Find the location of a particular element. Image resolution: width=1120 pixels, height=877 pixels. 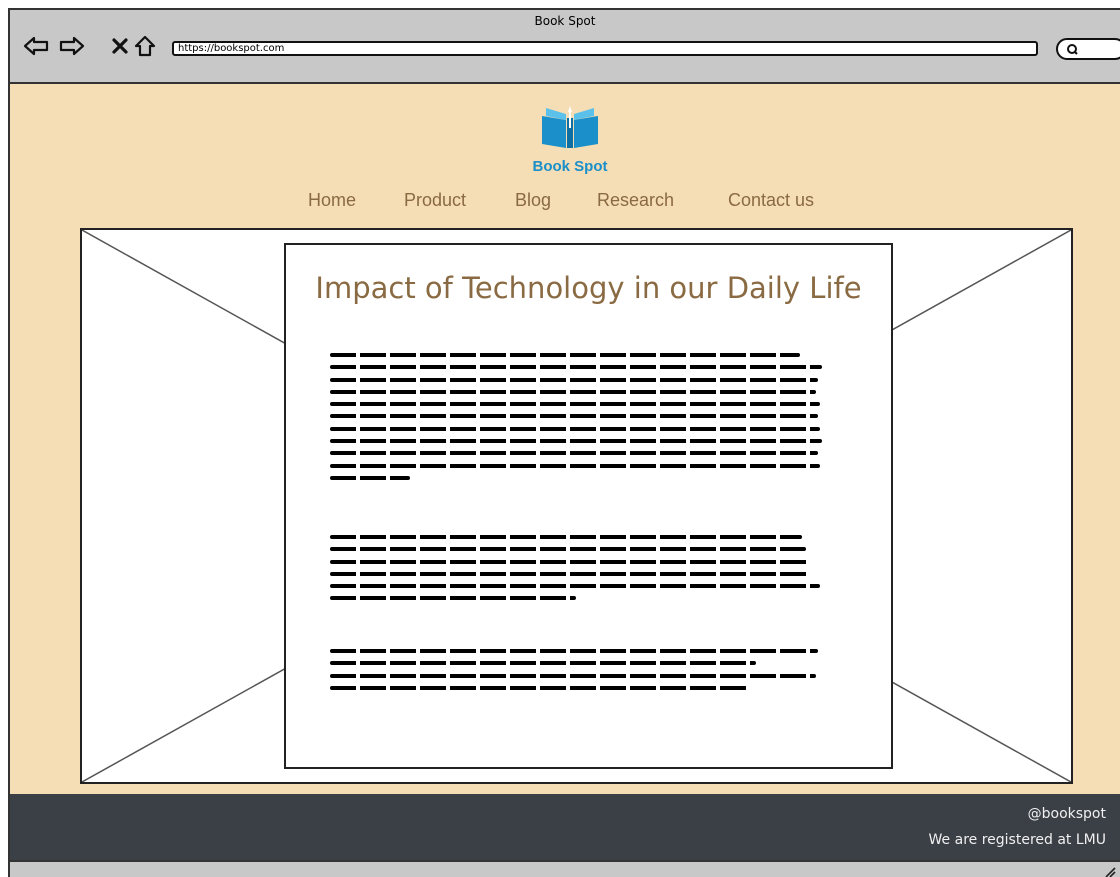

nav-item-research: Research is located at coordinates (635, 200).